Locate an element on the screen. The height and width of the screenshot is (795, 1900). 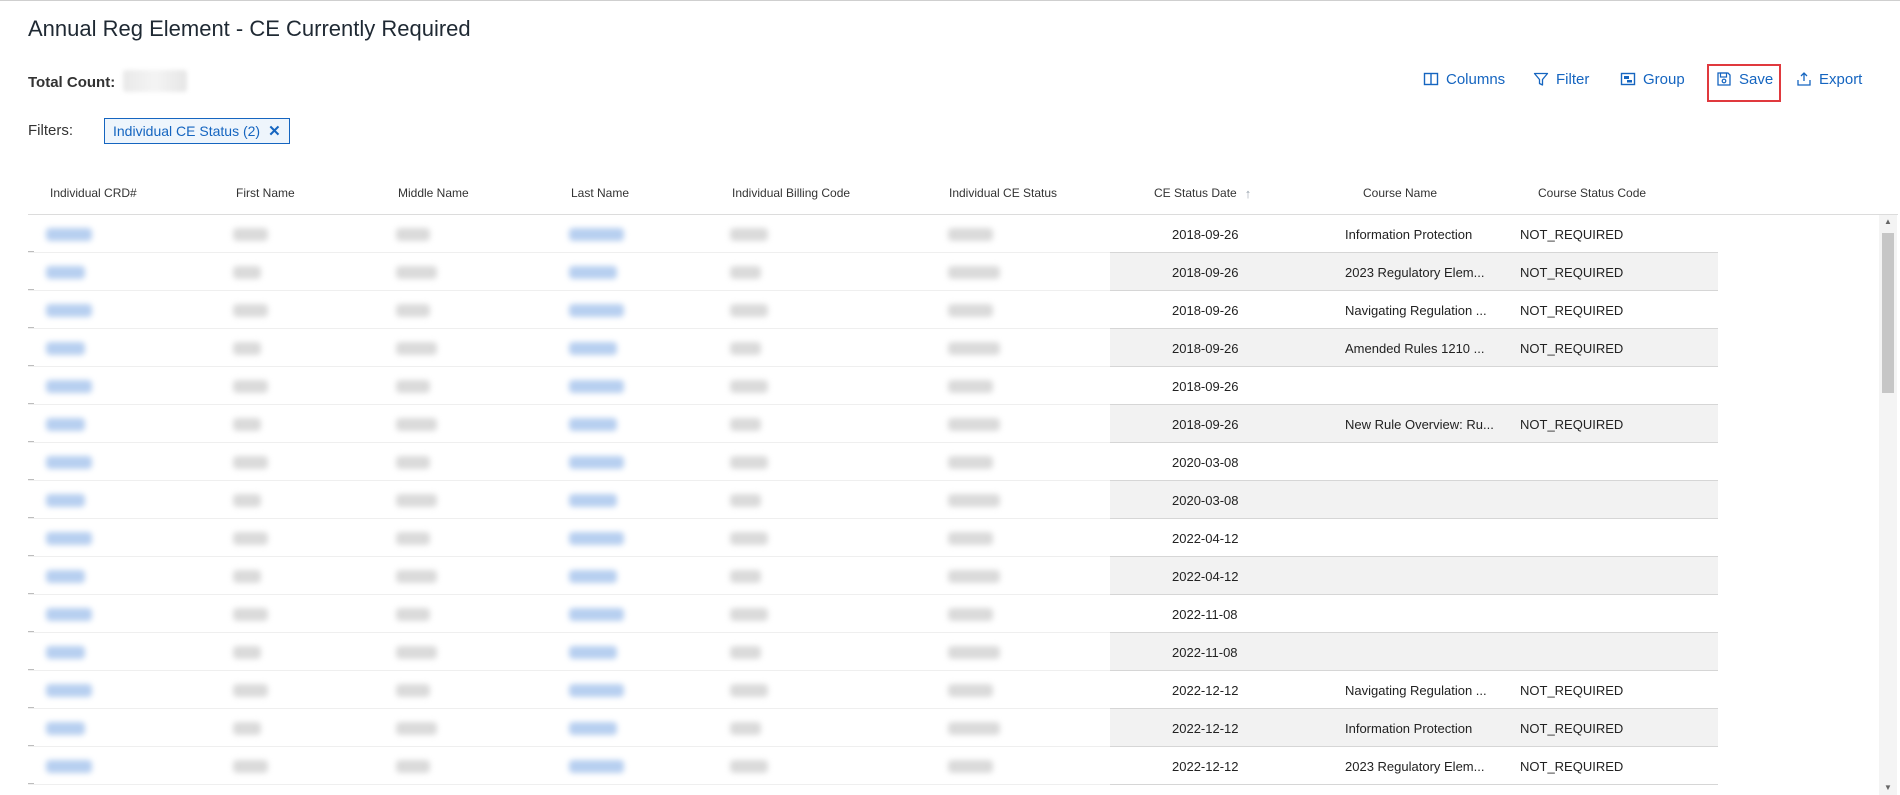
column-header-first-name: First Name is located at coordinates (265, 193).